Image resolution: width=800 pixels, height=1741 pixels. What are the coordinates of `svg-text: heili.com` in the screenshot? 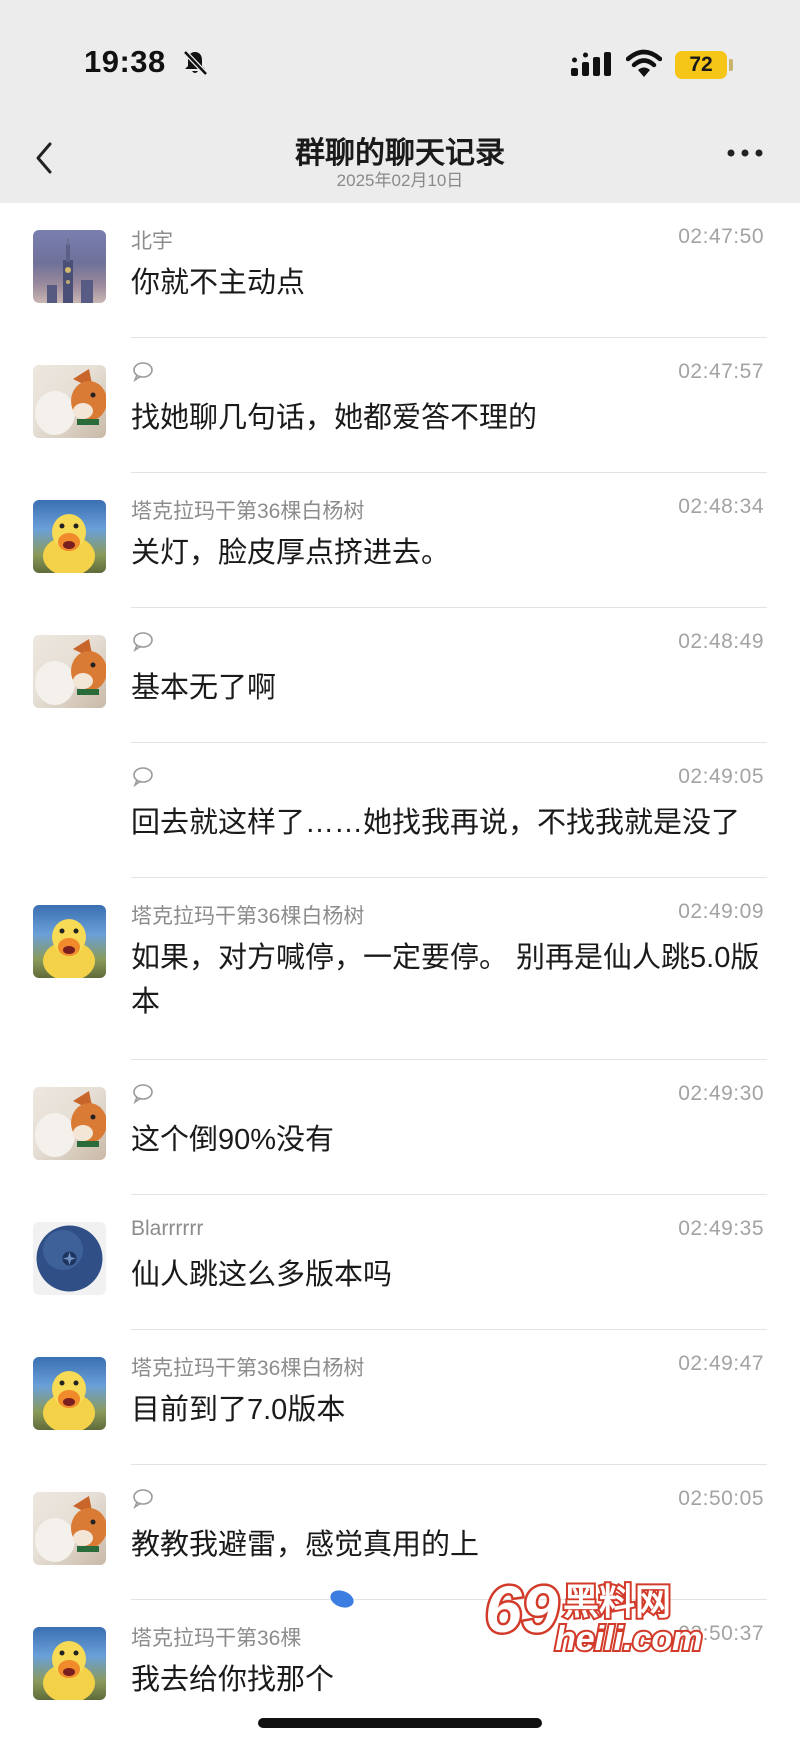 It's located at (628, 1639).